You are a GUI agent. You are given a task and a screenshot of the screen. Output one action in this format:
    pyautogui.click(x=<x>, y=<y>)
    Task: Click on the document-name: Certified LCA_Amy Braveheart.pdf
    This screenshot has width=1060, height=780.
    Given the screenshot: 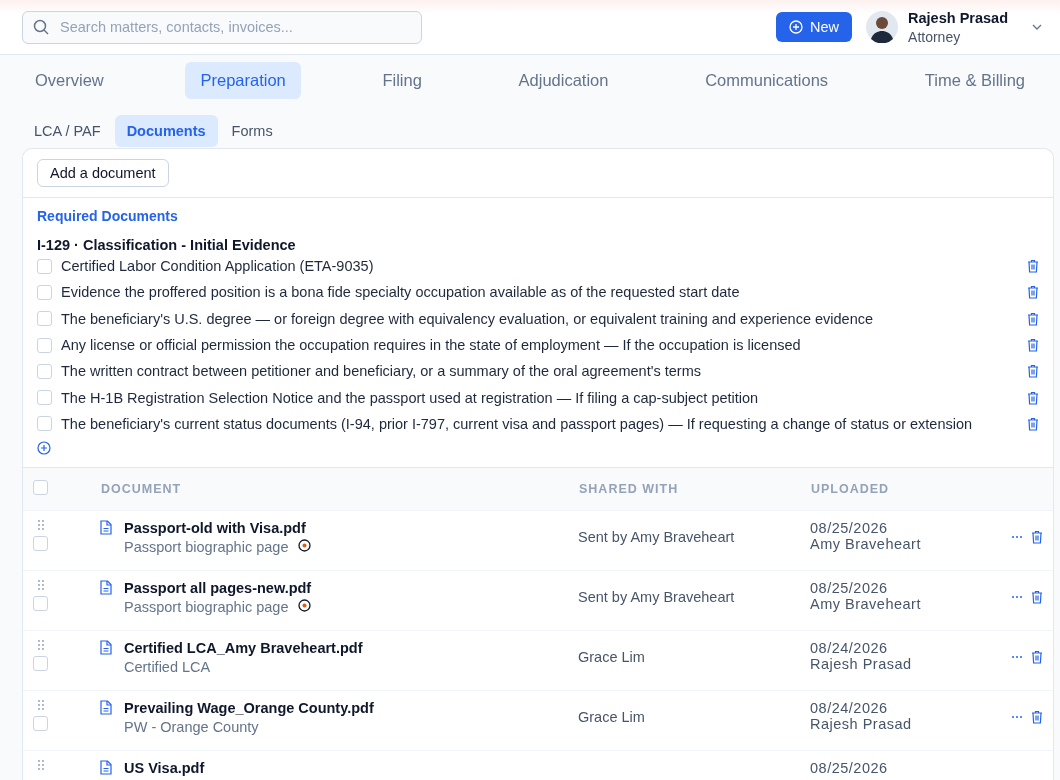 What is the action you would take?
    pyautogui.click(x=243, y=648)
    